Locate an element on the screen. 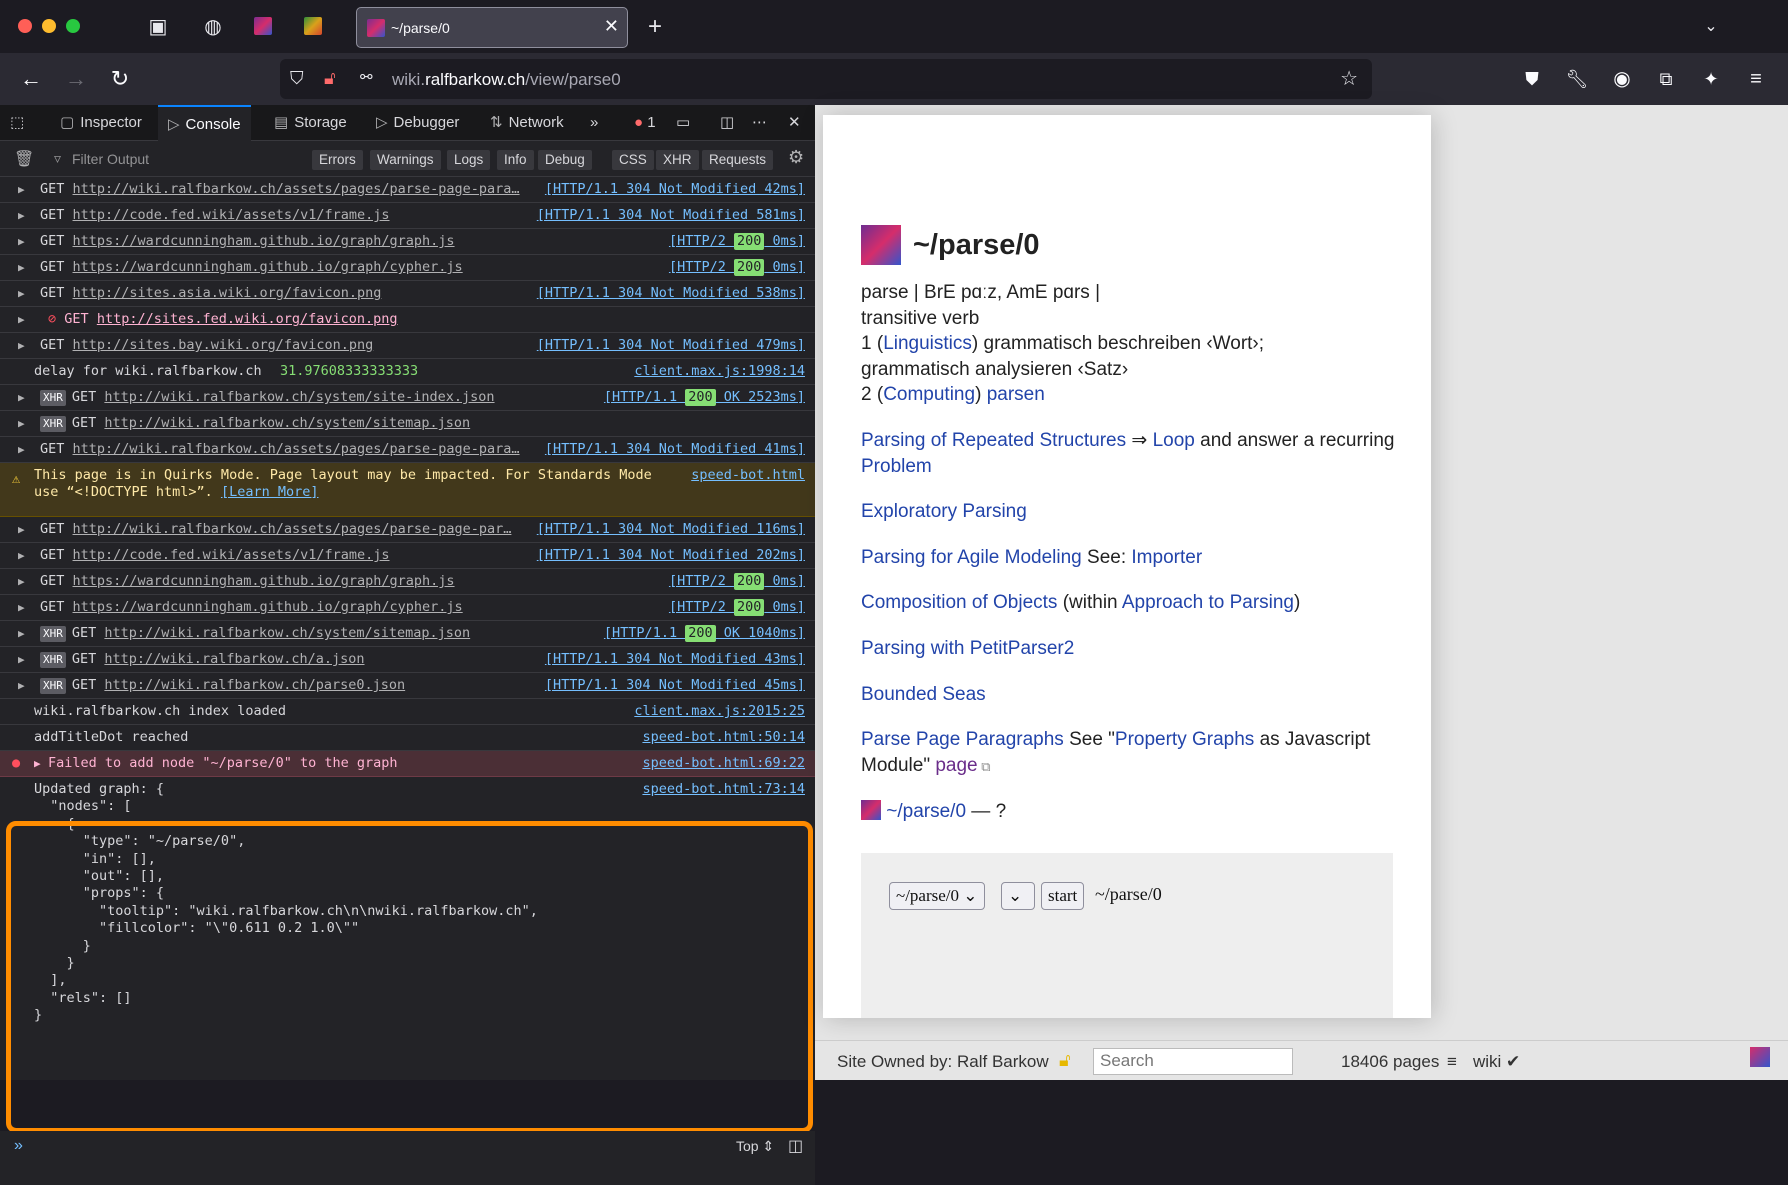  link-bounded-seas: Bounded Seas is located at coordinates (923, 694).